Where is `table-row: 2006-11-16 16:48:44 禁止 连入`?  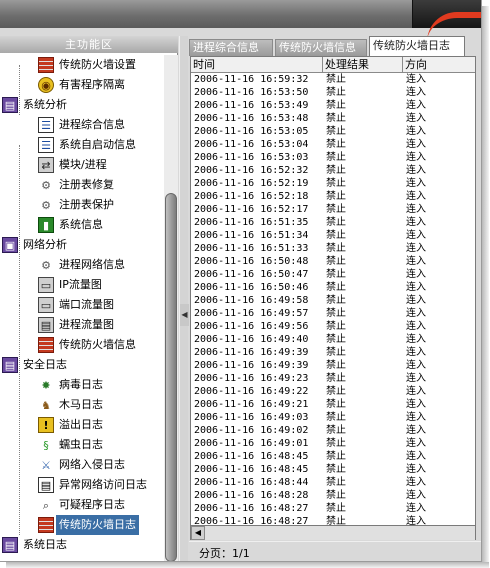 table-row: 2006-11-16 16:48:44 禁止 连入 is located at coordinates (333, 482).